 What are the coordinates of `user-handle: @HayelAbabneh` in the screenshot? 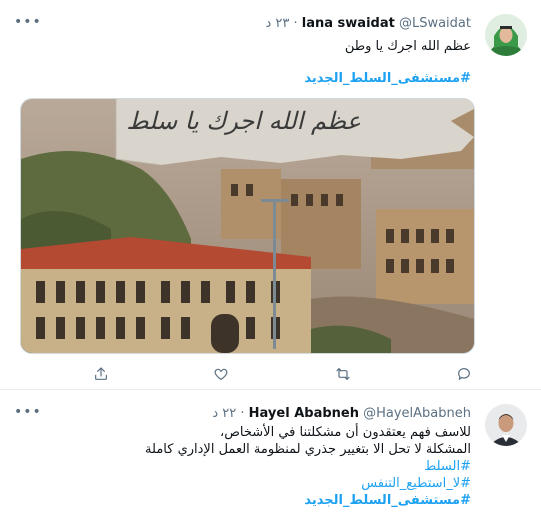 It's located at (417, 413).